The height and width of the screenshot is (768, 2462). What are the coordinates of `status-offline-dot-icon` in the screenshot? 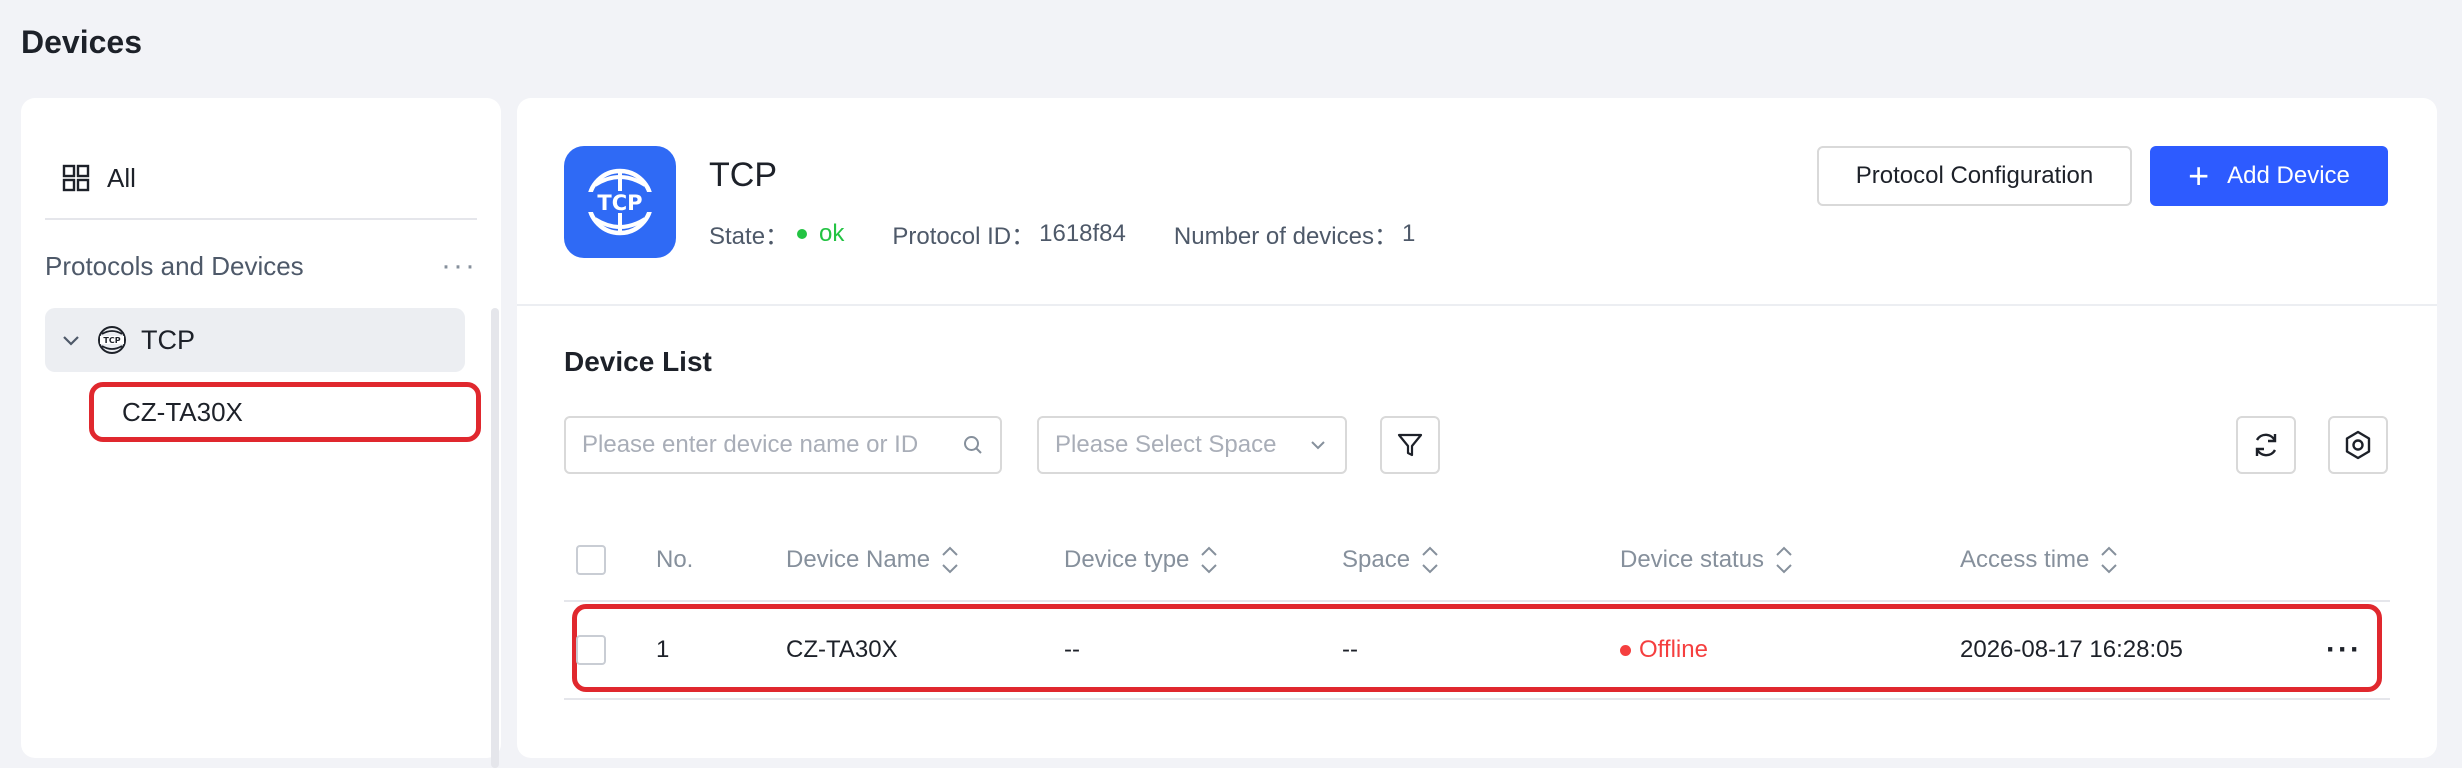 It's located at (1625, 650).